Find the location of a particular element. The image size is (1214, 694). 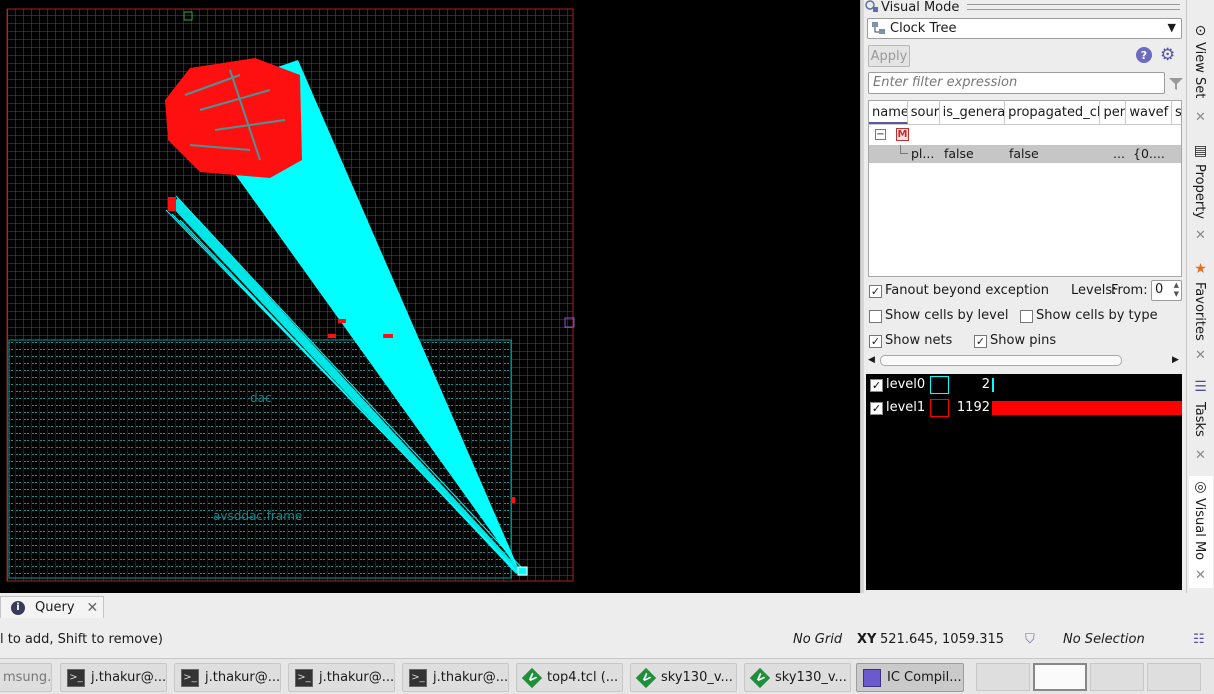

drag-handle is located at coordinates (1073, 7).